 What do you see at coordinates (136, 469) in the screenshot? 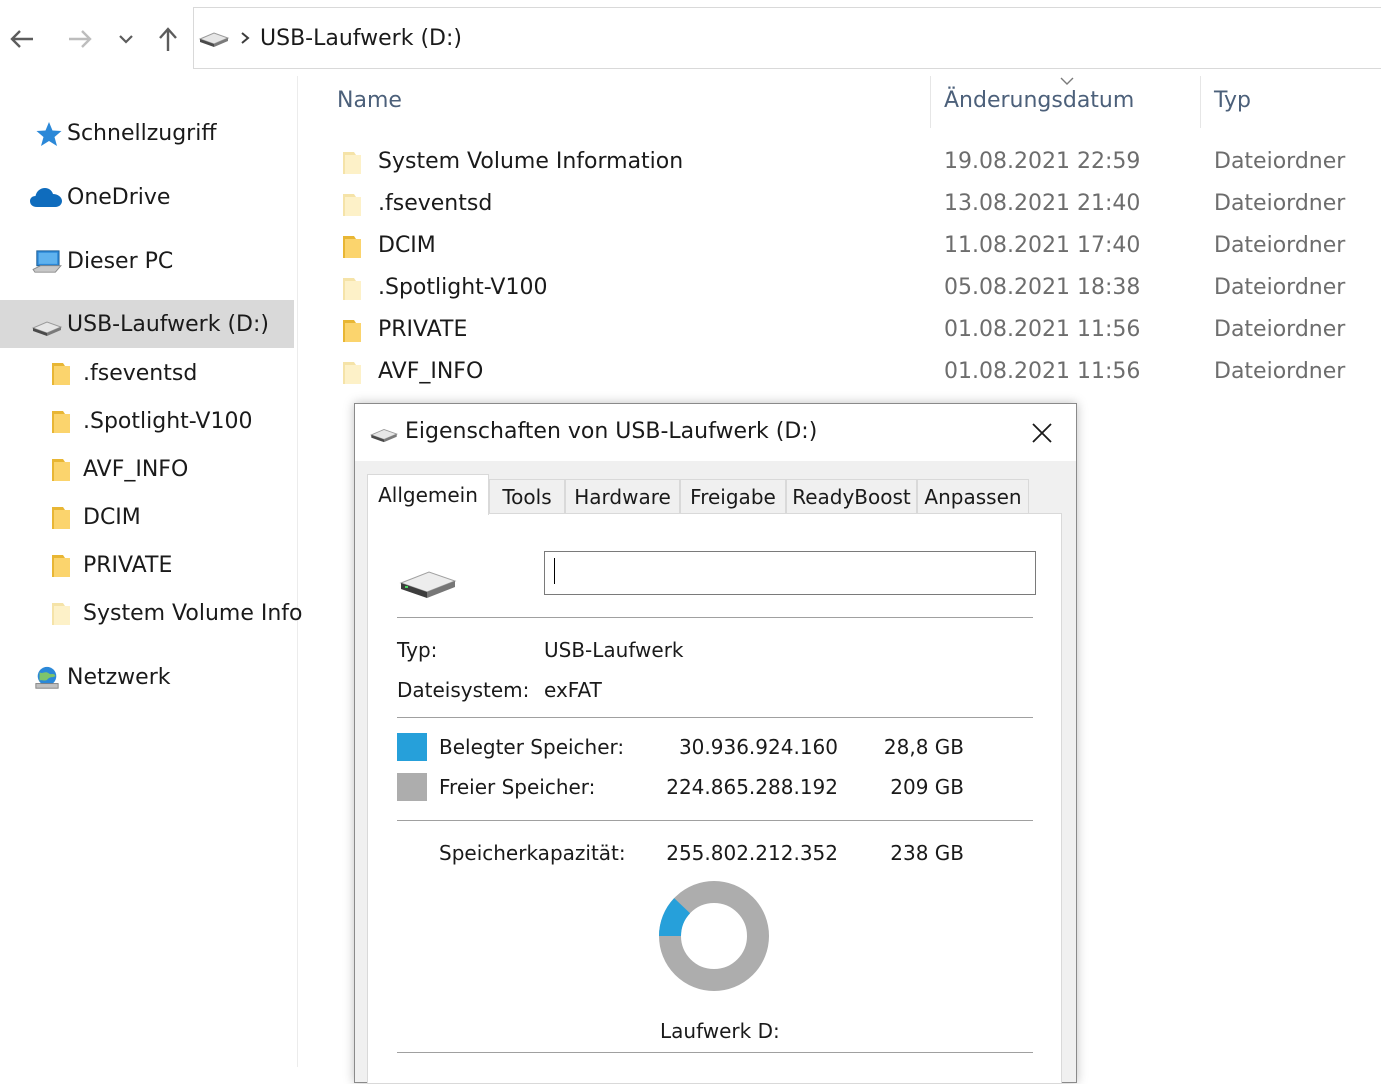
I see `sidebar-item-label: AVF_INFO` at bounding box center [136, 469].